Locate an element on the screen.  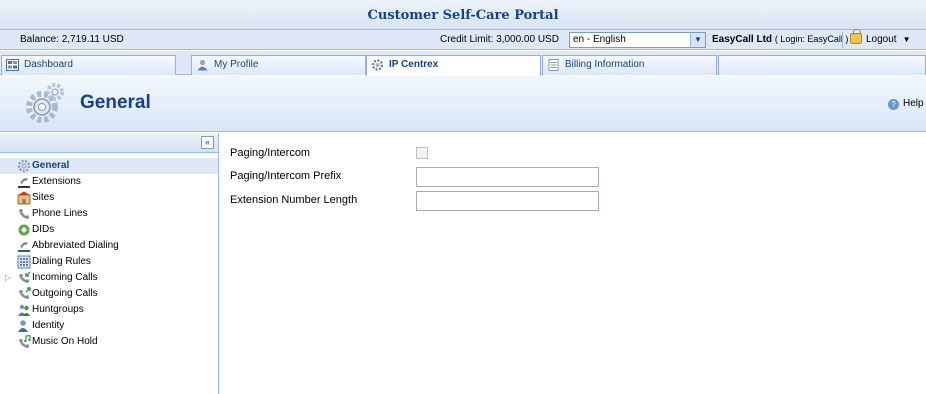
logout-label: Logout is located at coordinates (881, 39).